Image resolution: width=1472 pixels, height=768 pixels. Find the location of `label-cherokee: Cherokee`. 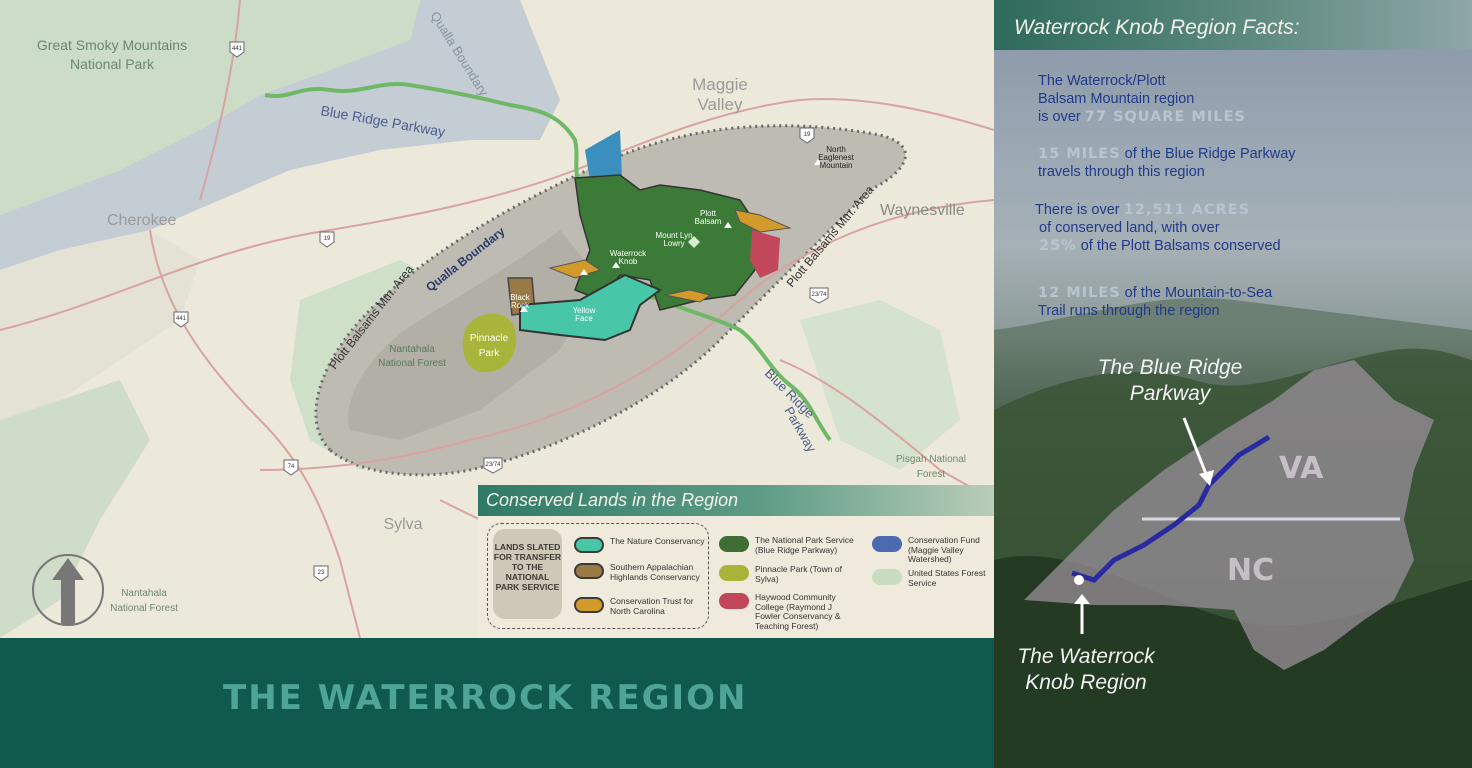

label-cherokee: Cherokee is located at coordinates (141, 220).